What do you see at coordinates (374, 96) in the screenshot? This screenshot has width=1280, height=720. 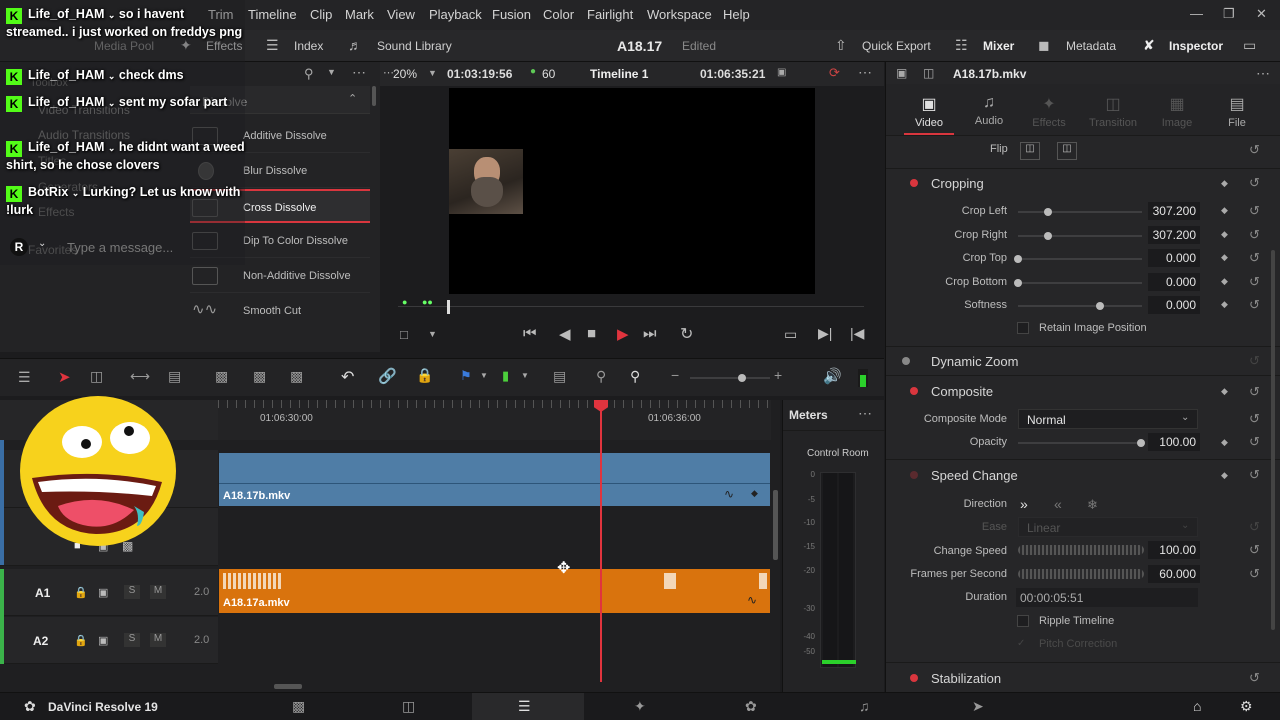 I see `scrollbar` at bounding box center [374, 96].